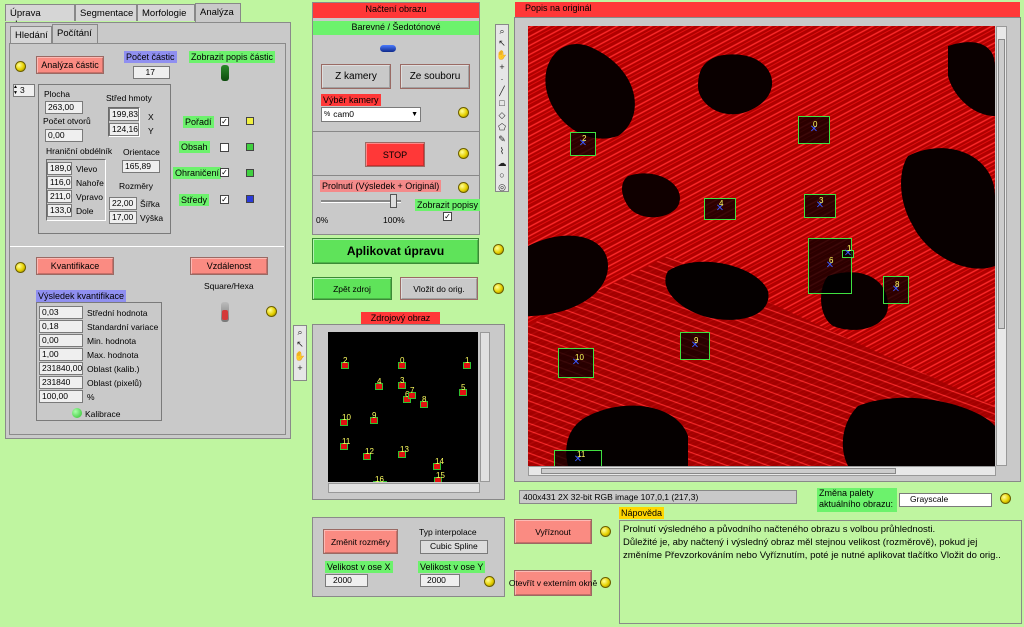 This screenshot has width=1024, height=627. I want to click on bbox-label: Hraniční obdélník, so click(79, 151).